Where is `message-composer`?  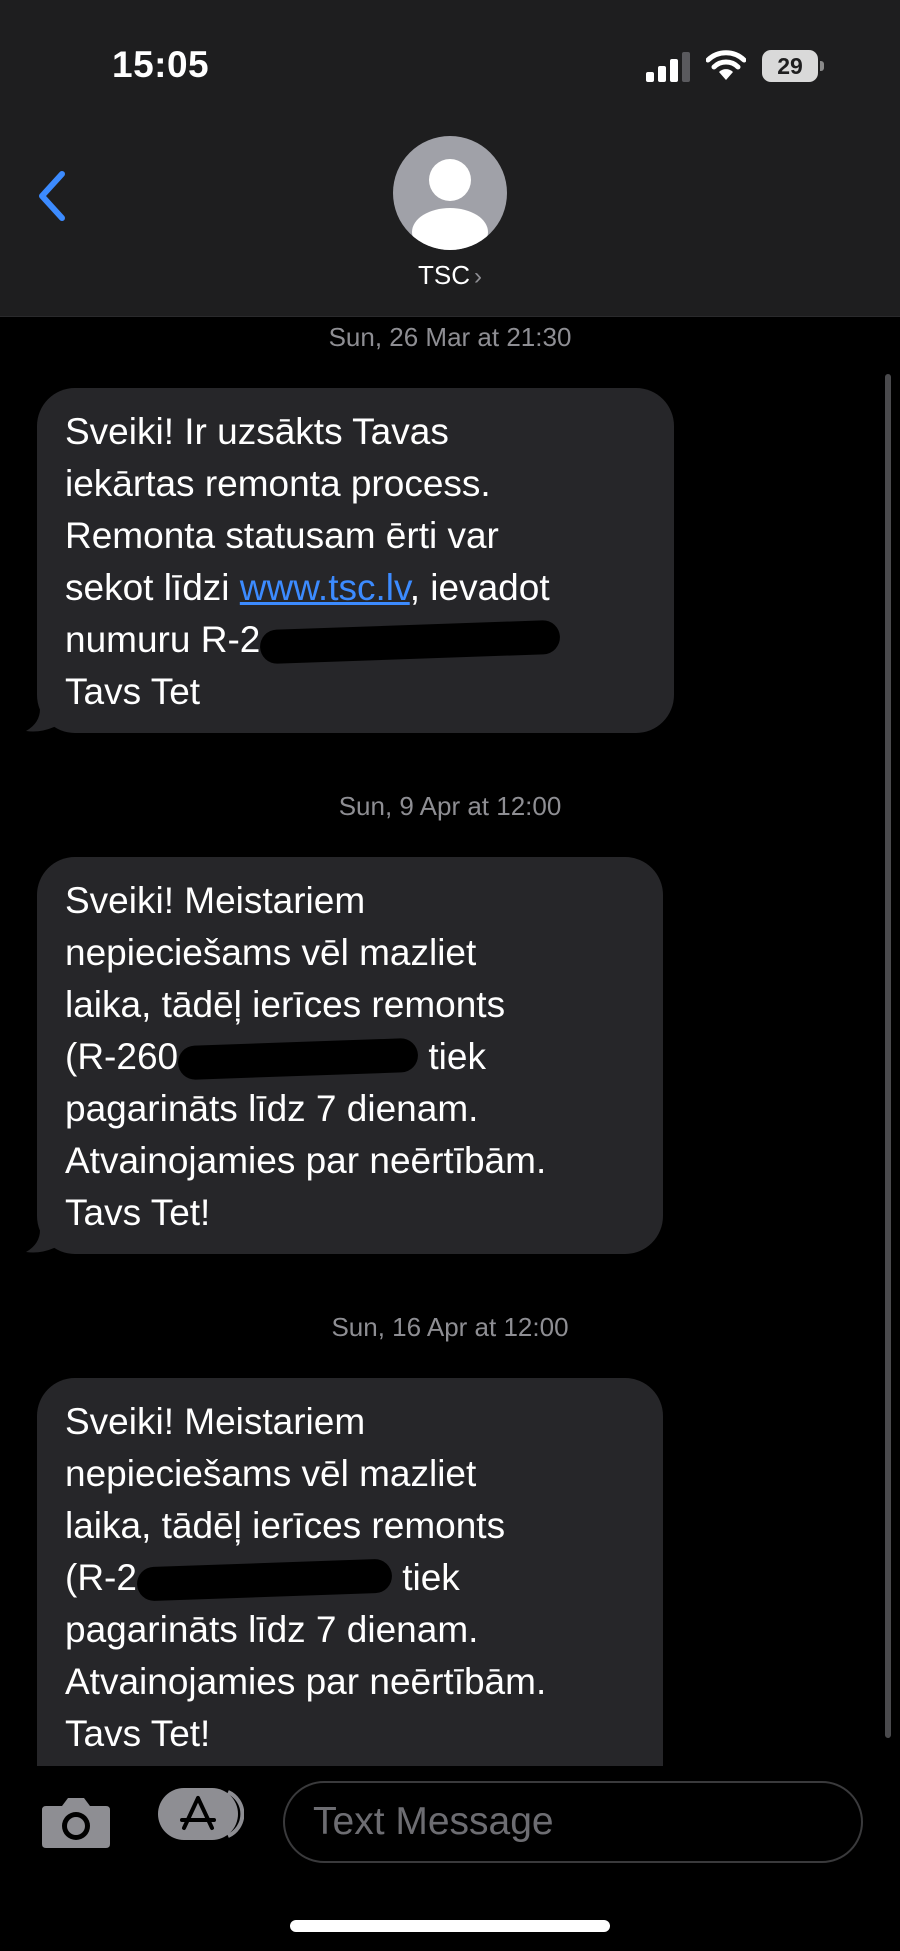 message-composer is located at coordinates (450, 1858).